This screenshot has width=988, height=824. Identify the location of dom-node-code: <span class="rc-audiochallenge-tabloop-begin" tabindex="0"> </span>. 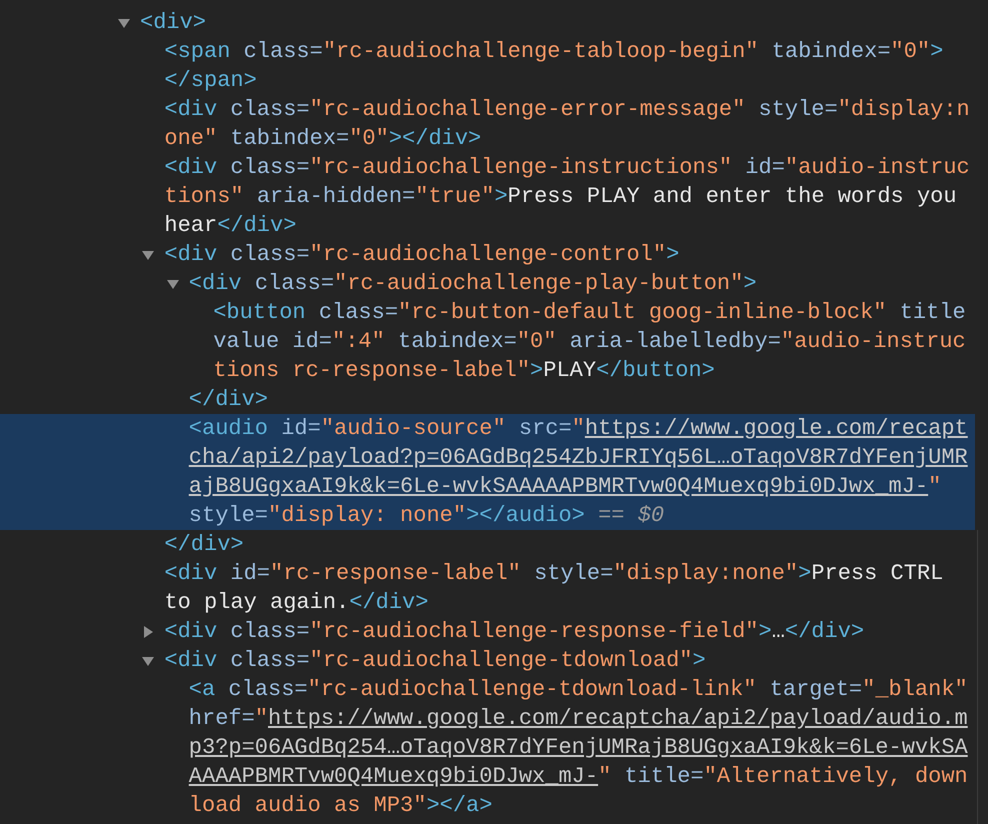
(554, 66).